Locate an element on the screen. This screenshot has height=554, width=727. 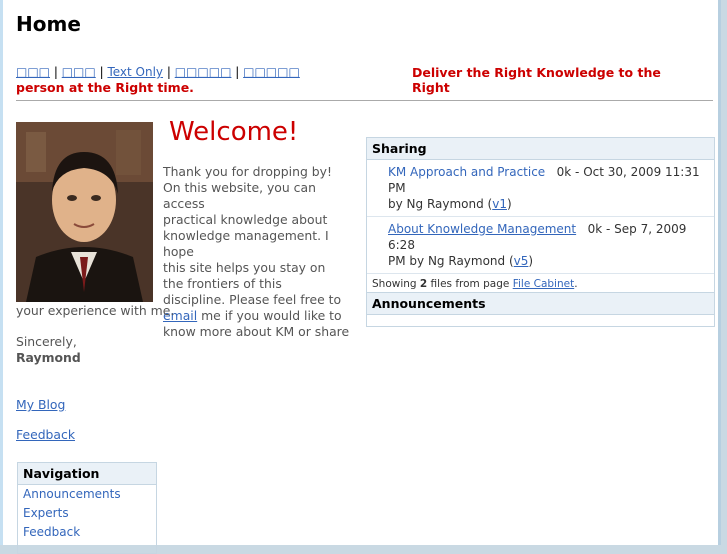
sharing-footer: Showing 2 files from page File Cabinet. is located at coordinates (540, 284).